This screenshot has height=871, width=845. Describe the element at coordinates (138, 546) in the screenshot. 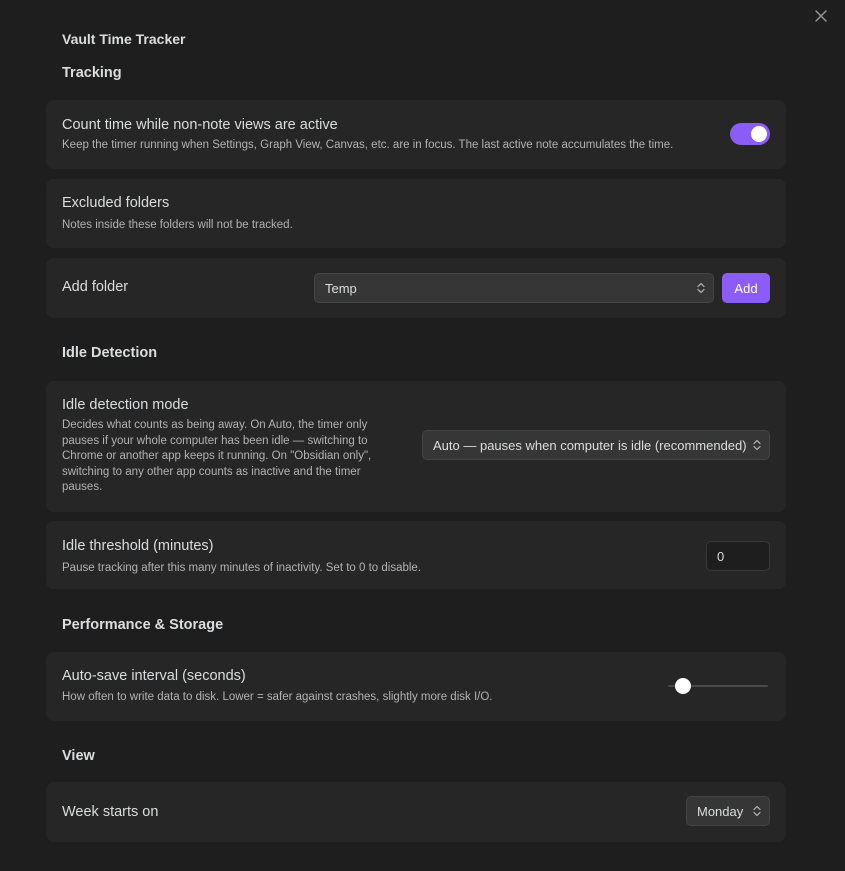

I see `setting-name: Idle threshold (minutes)` at that location.